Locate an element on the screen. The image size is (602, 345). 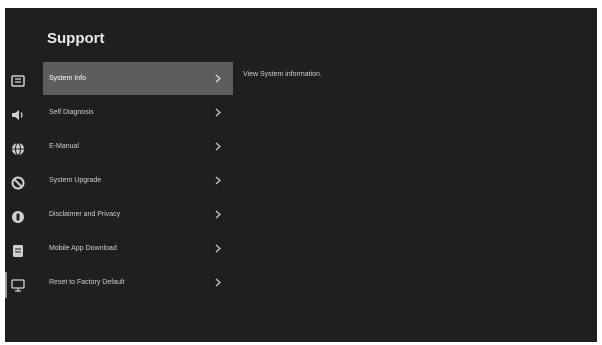
menu-item-label: Disclaimer and Privacy is located at coordinates (85, 214).